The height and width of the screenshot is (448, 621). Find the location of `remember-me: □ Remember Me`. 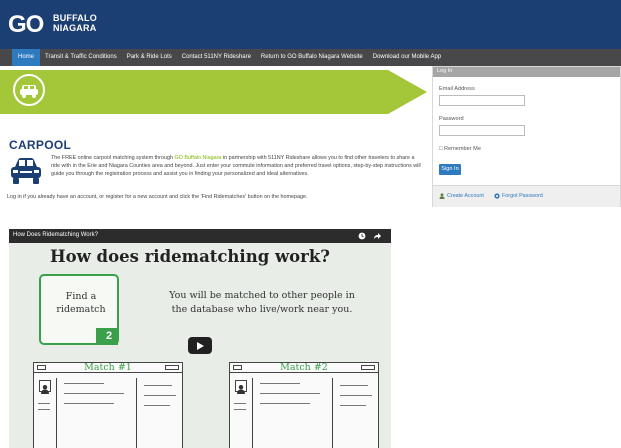

remember-me: □ Remember Me is located at coordinates (460, 149).